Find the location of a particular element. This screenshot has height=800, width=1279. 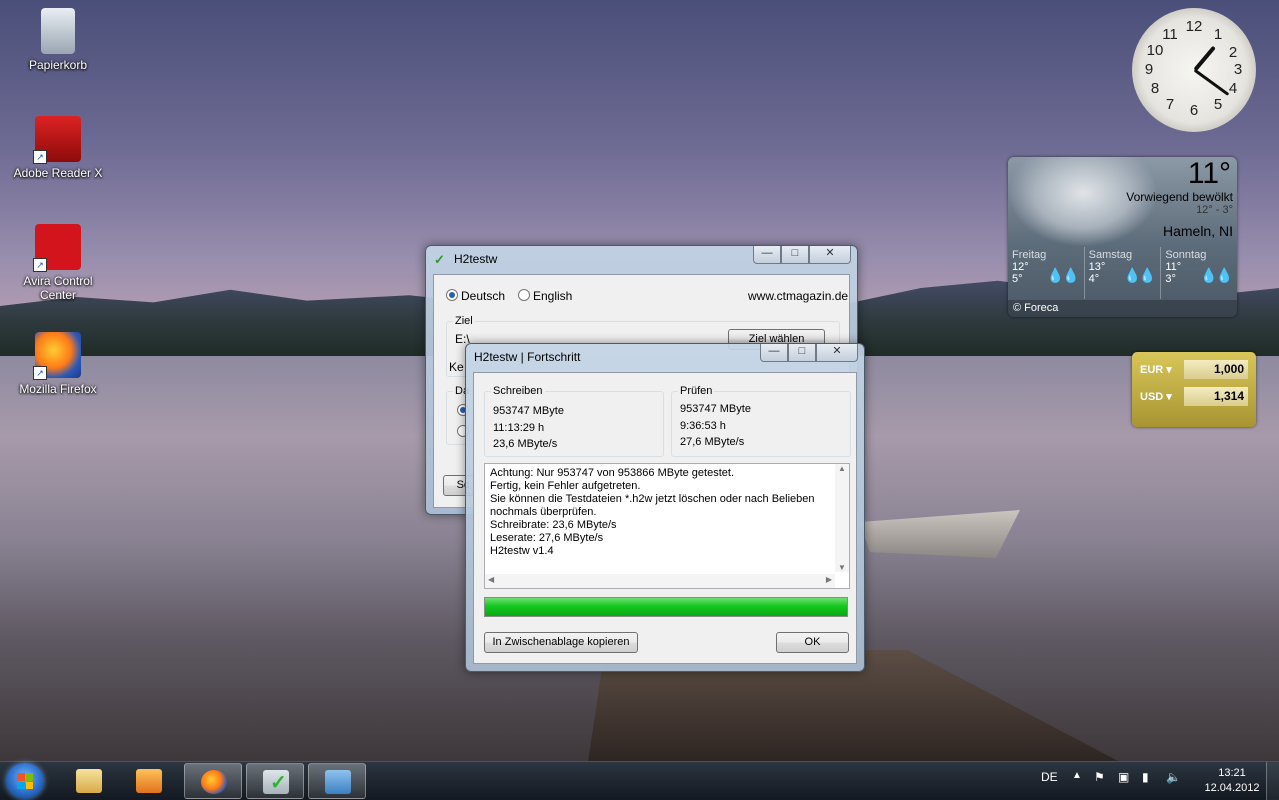

volume-icon: 🔈 is located at coordinates (1173, 777).